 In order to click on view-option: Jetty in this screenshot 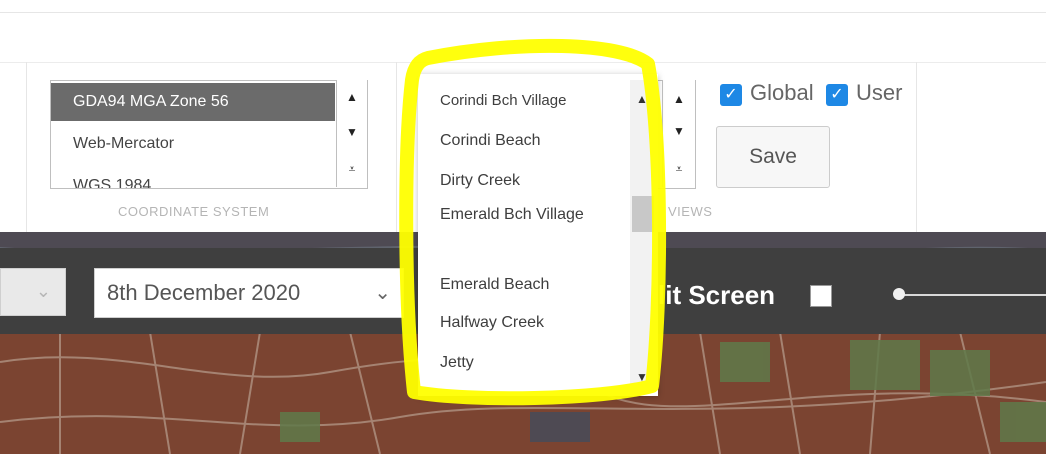, I will do `click(524, 363)`.